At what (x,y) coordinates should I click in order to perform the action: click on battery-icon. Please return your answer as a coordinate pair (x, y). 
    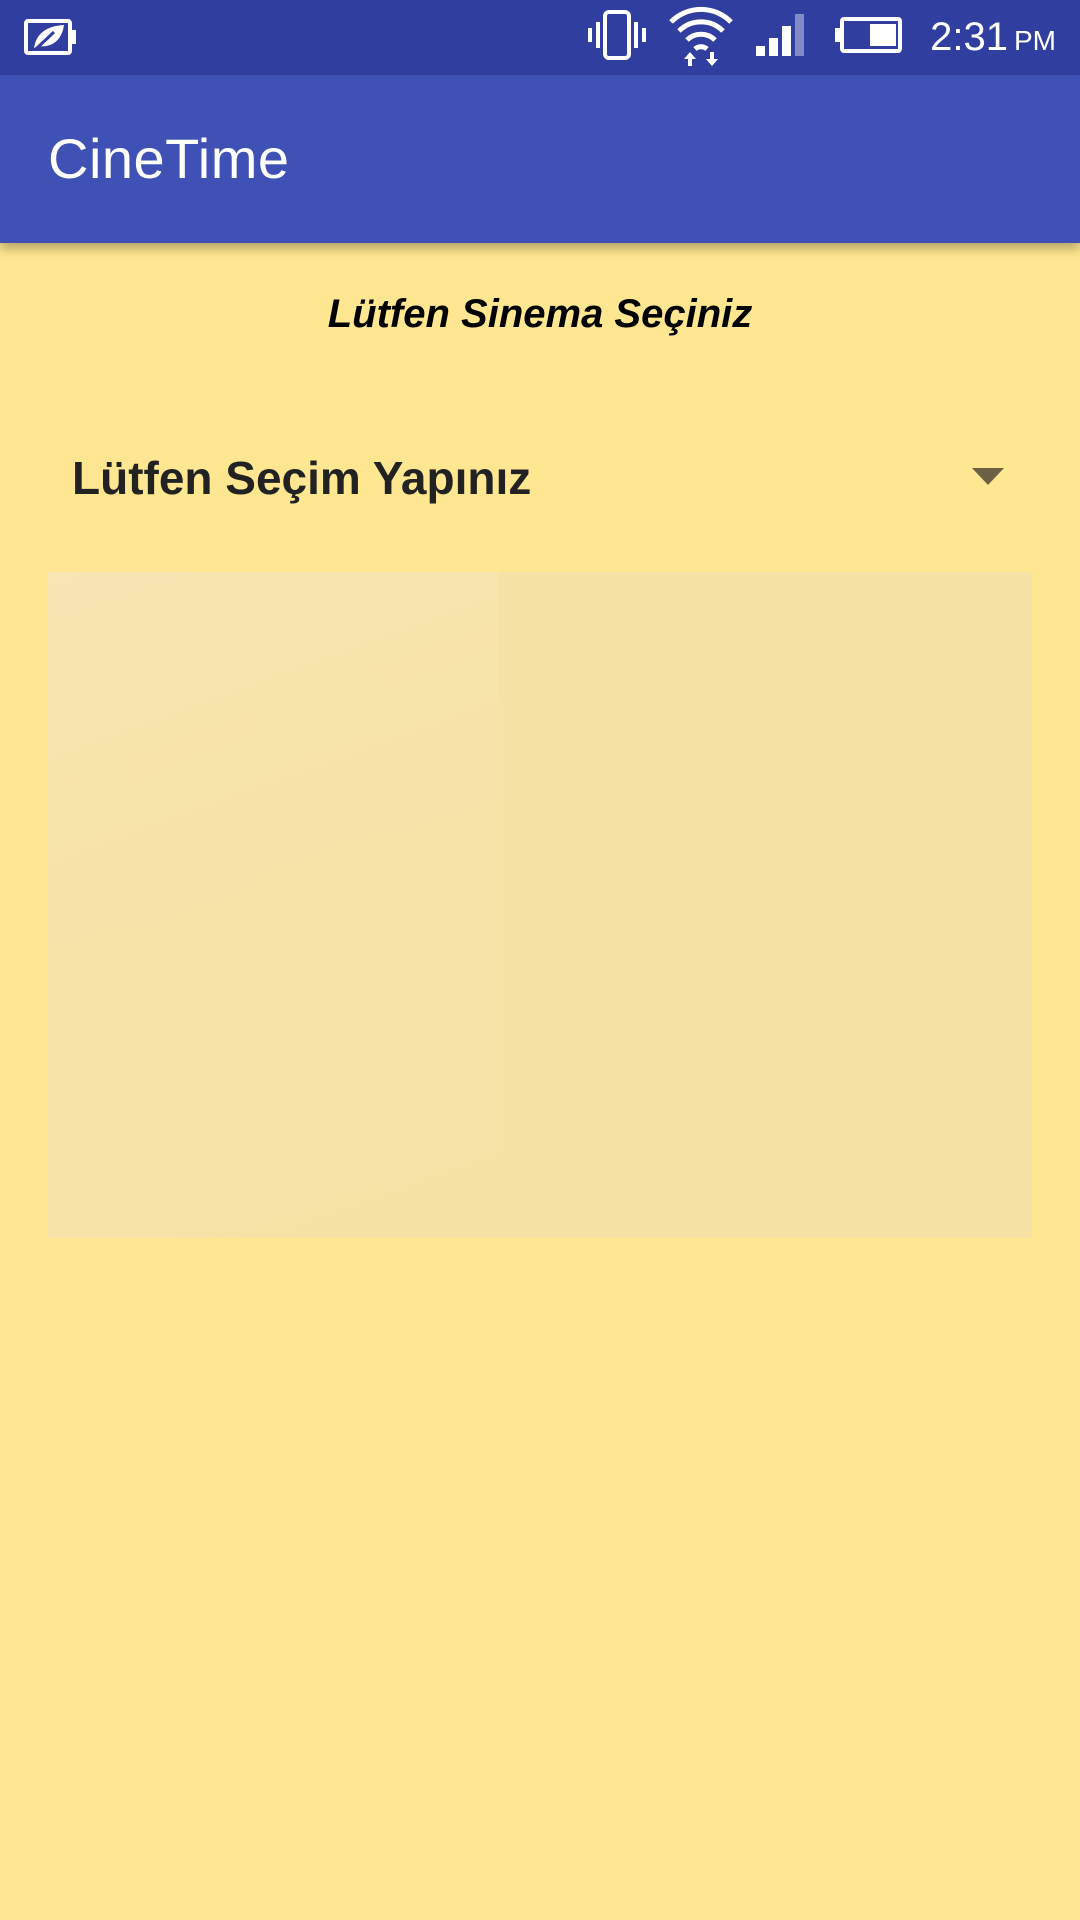
    Looking at the image, I should click on (869, 37).